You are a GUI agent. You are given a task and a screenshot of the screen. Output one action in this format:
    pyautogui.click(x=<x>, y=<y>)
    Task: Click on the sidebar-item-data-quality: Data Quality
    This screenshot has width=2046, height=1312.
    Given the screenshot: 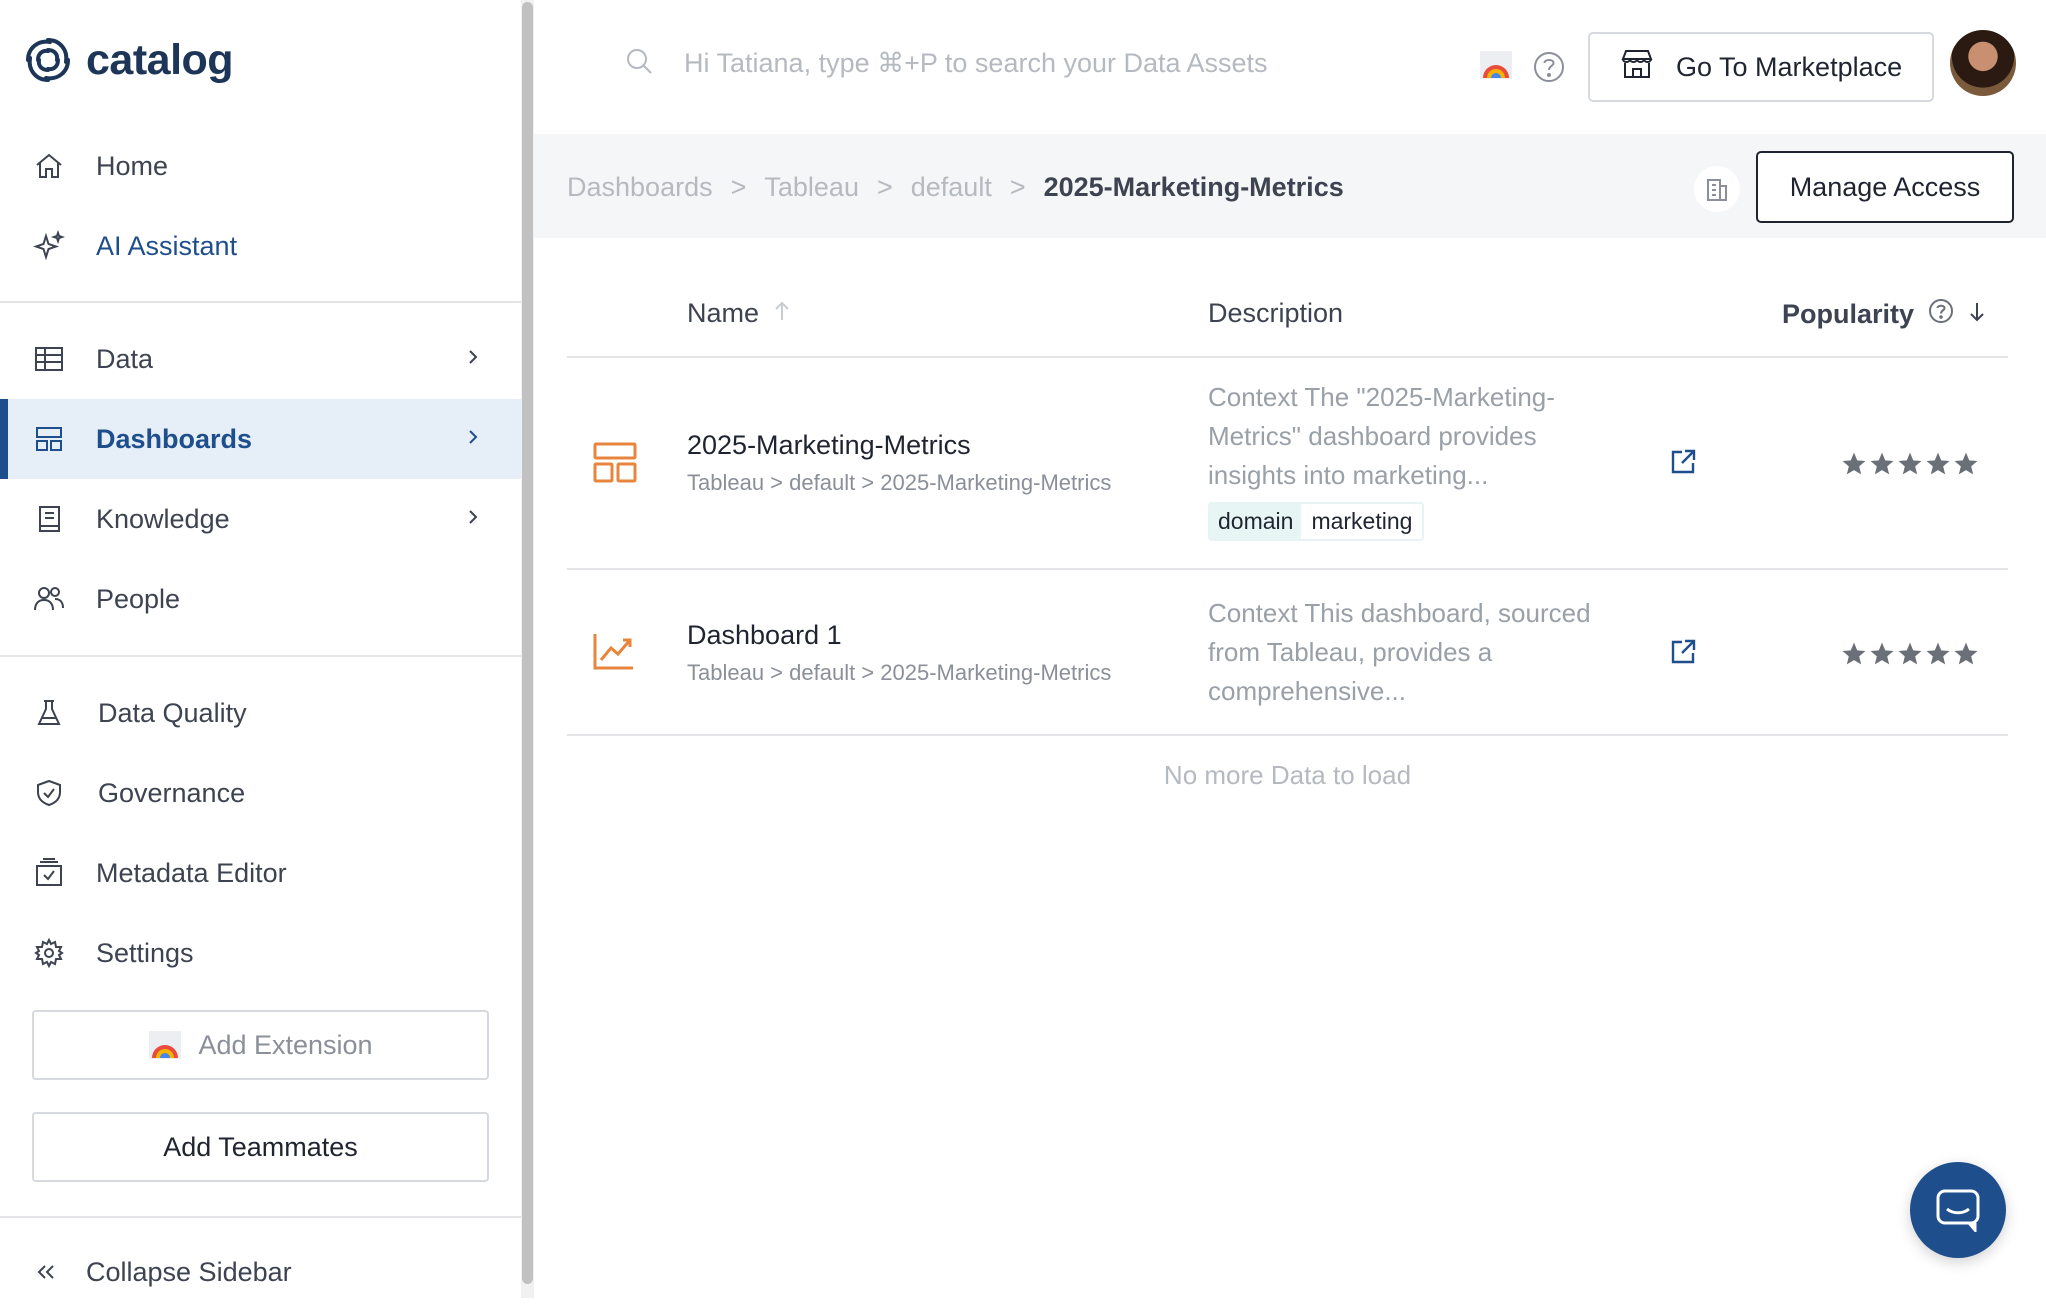 What is the action you would take?
    pyautogui.click(x=260, y=713)
    